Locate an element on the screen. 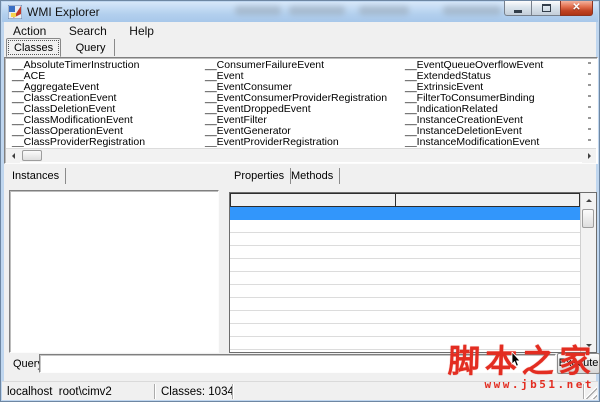  close-icon: ✕ is located at coordinates (576, 7).